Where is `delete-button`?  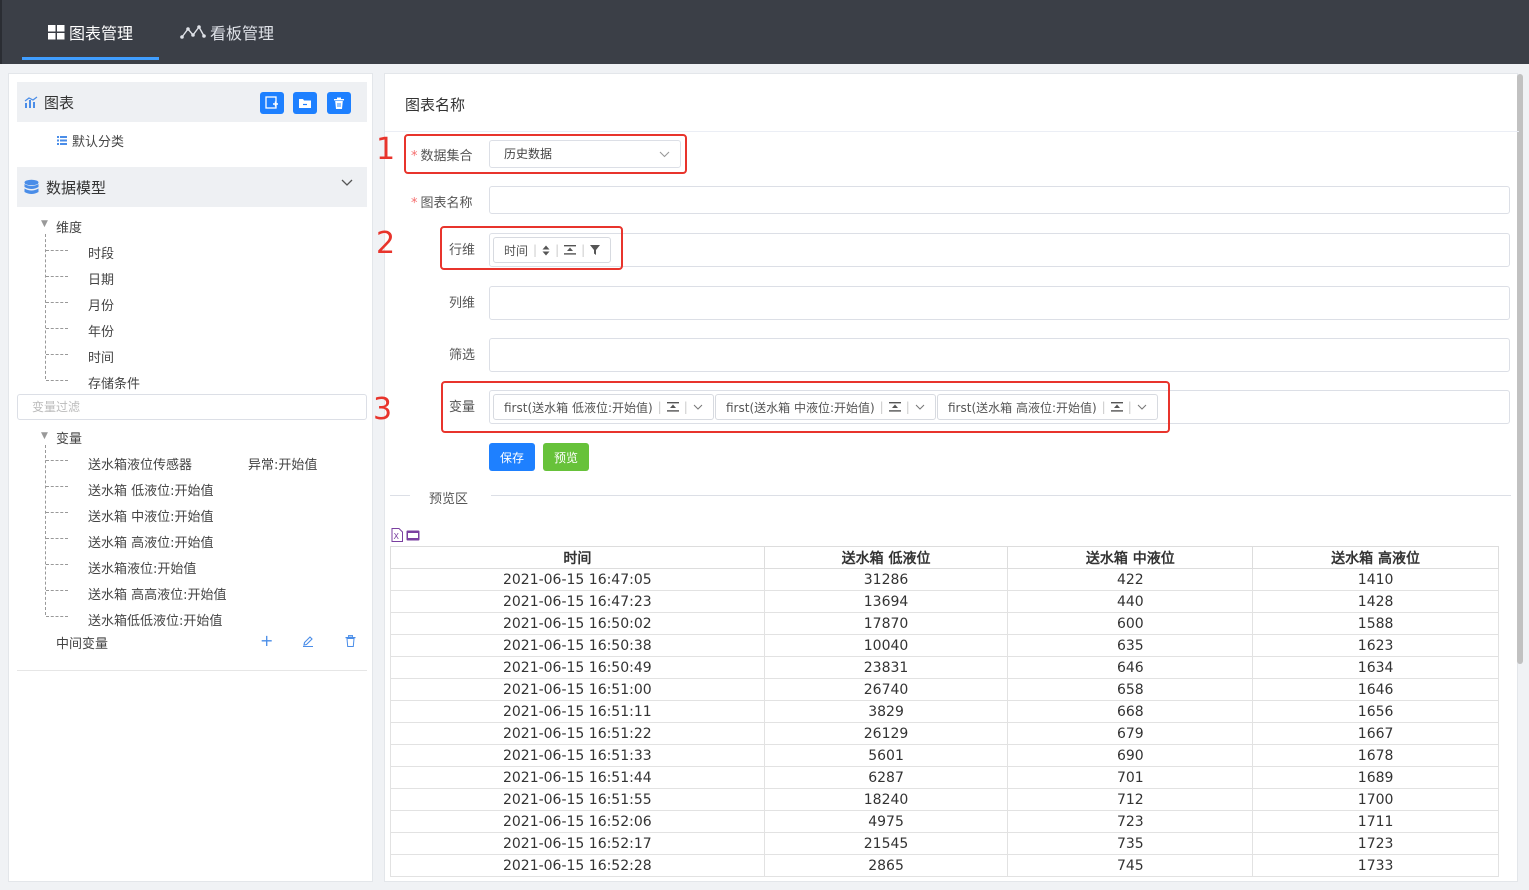 delete-button is located at coordinates (339, 103).